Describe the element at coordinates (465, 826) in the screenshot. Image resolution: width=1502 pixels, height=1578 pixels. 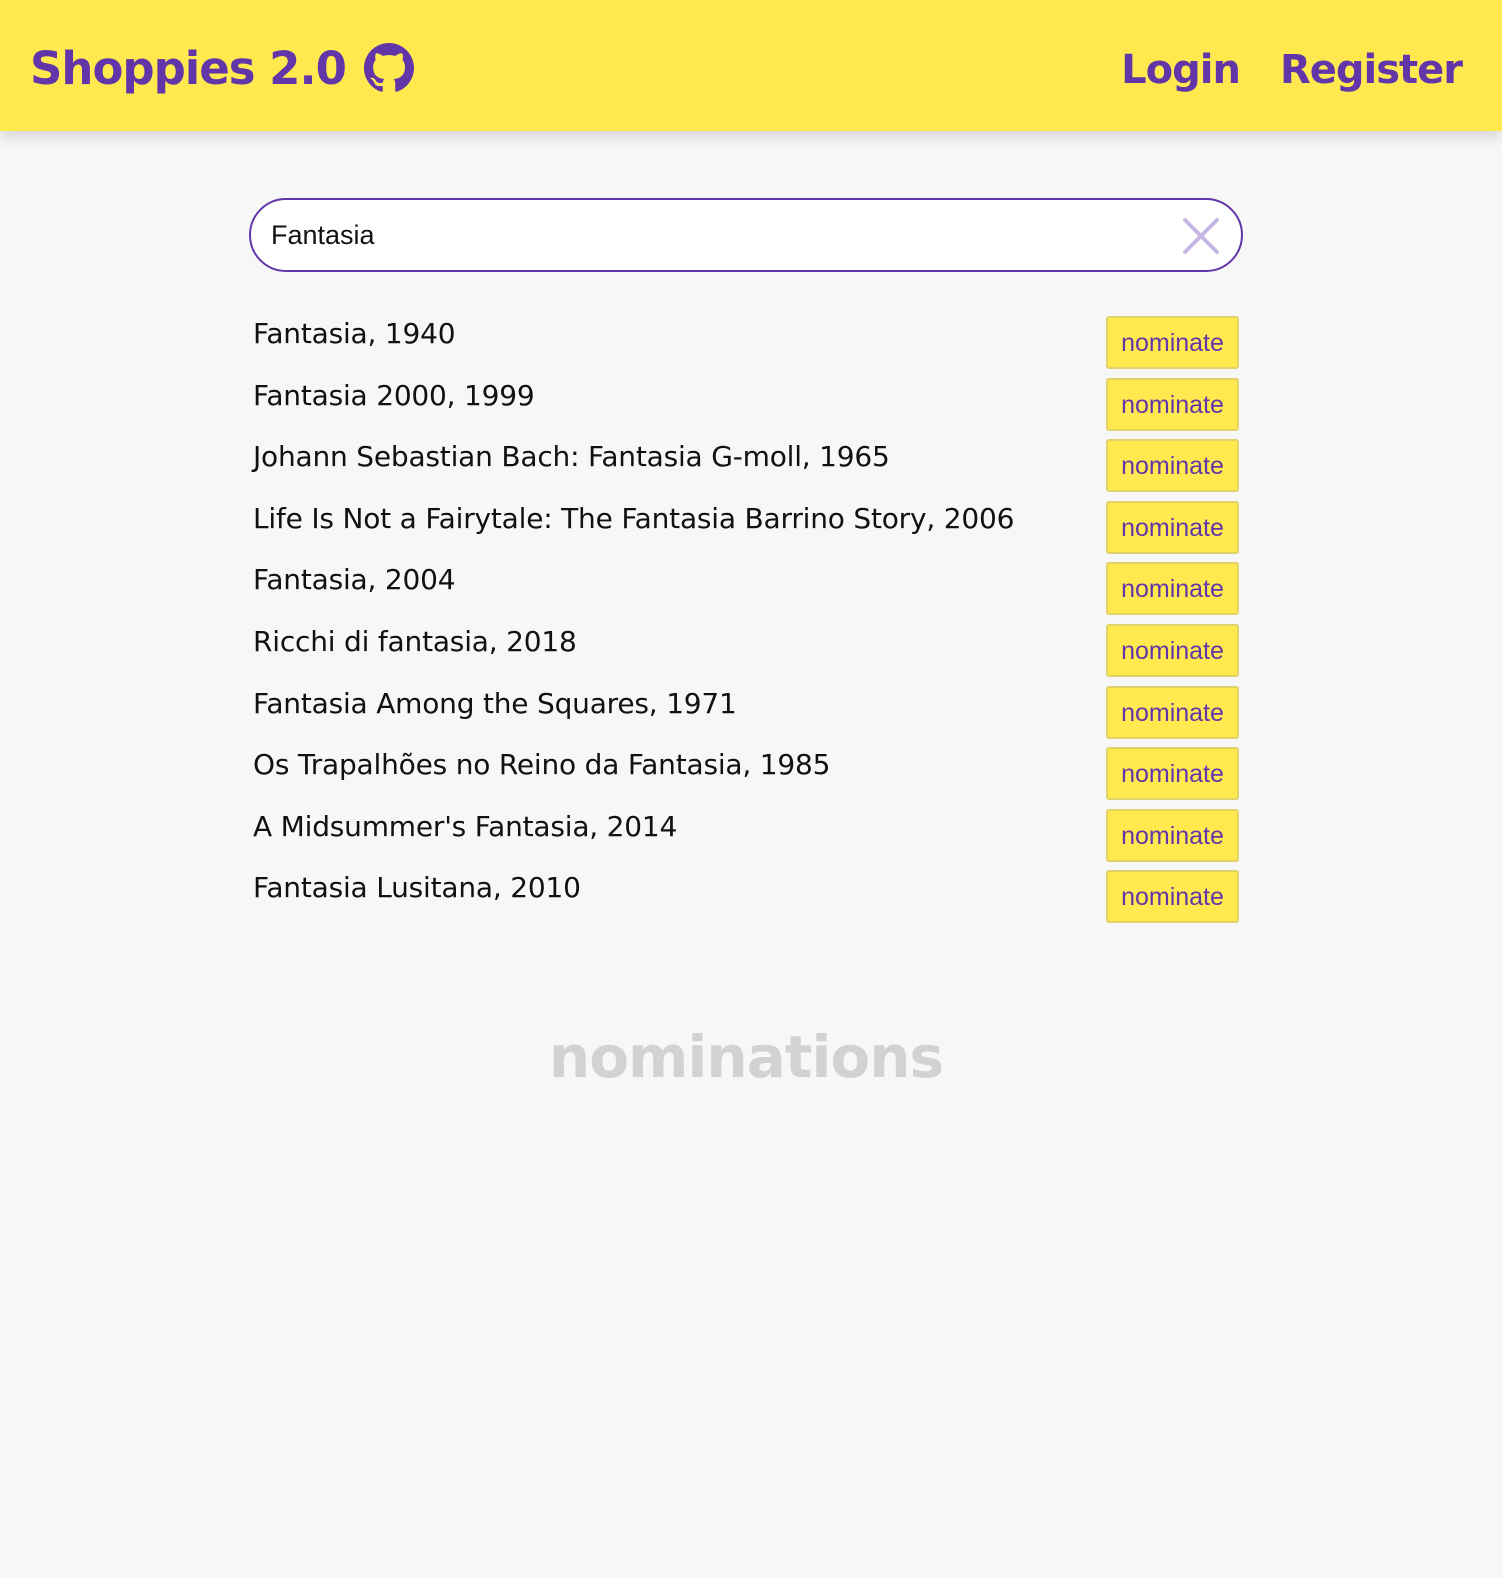
I see `movie-title: A Midsummer's Fantasia, 2014` at that location.